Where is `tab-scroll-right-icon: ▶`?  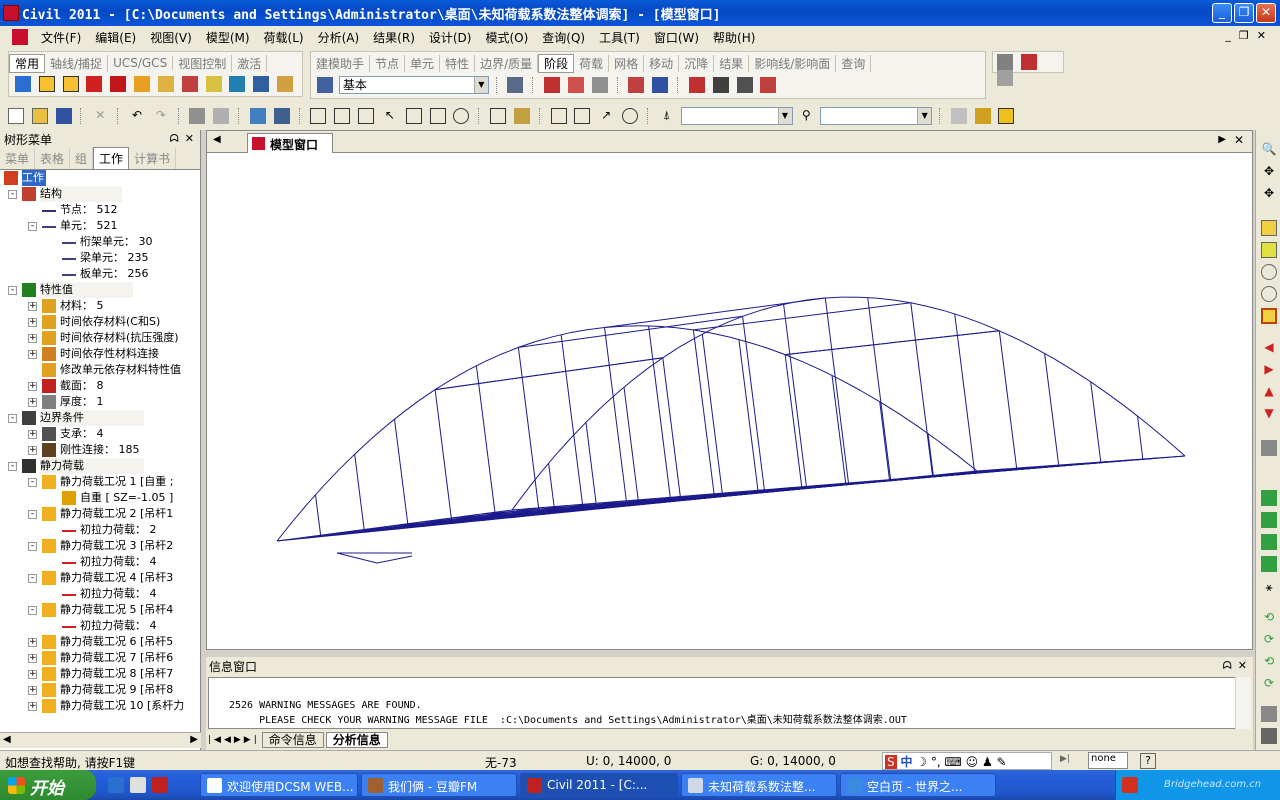 tab-scroll-right-icon: ▶ is located at coordinates (1222, 139).